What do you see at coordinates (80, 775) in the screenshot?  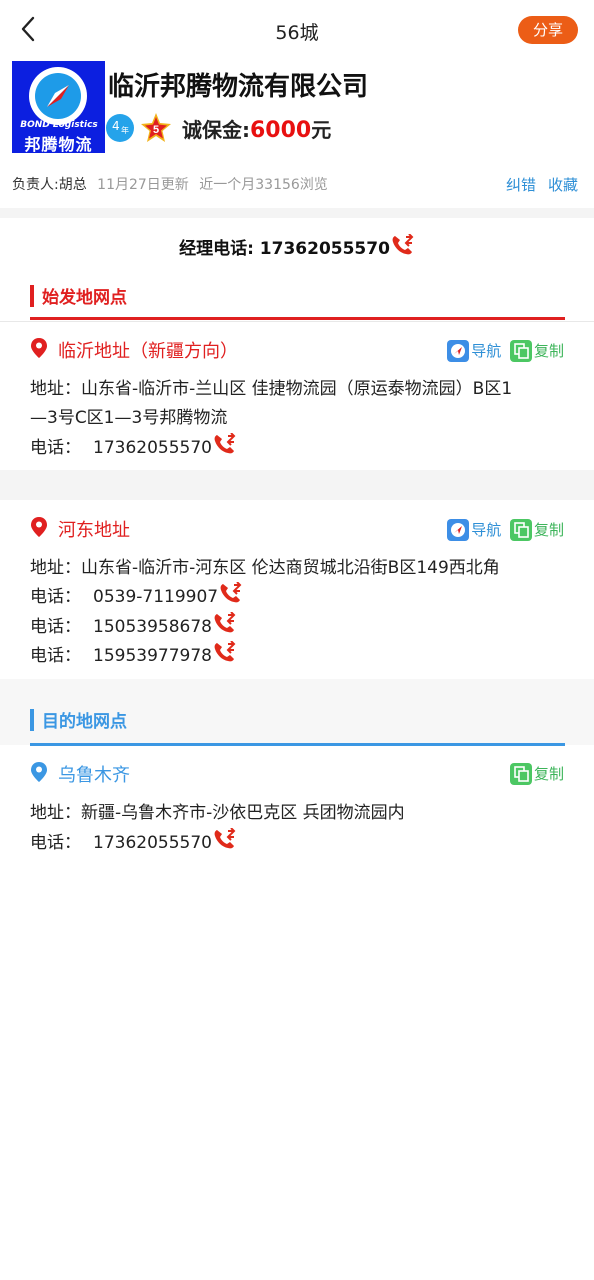 I see `address-title: 乌鲁木齐` at bounding box center [80, 775].